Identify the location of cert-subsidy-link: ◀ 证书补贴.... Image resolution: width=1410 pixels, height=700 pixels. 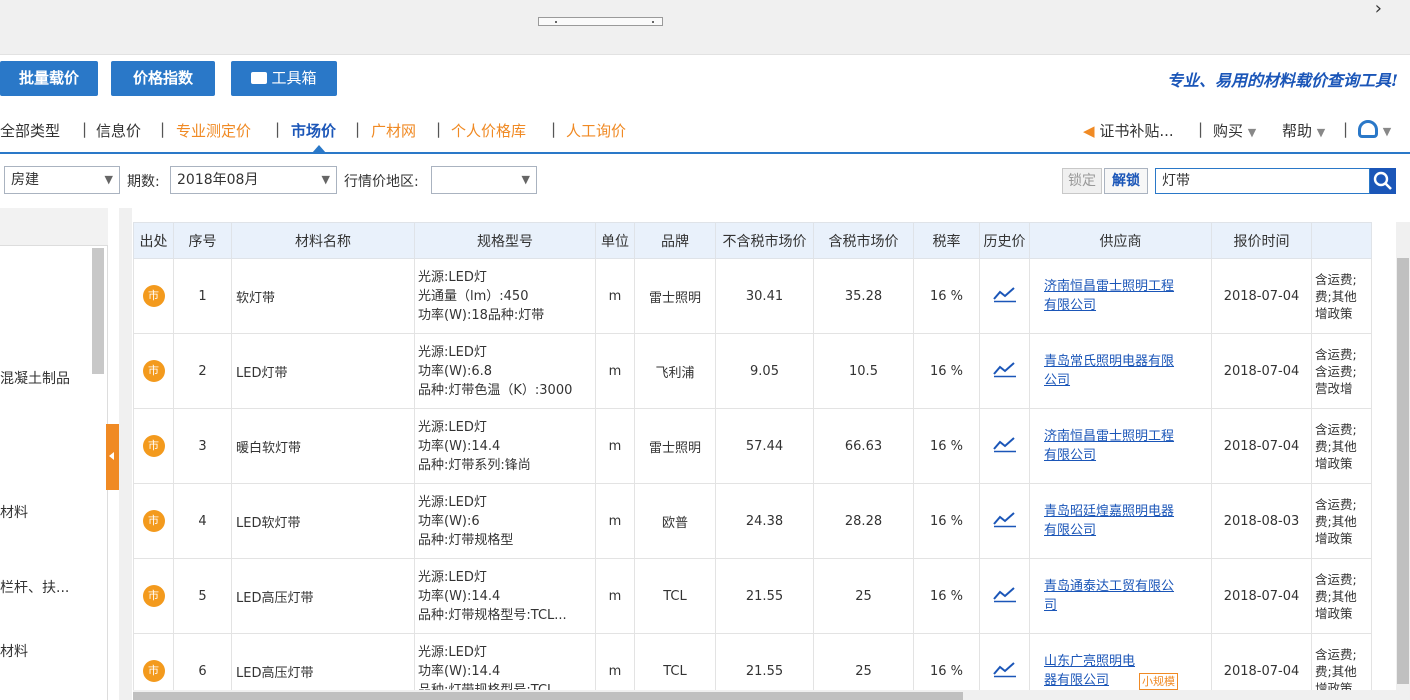
(1128, 130).